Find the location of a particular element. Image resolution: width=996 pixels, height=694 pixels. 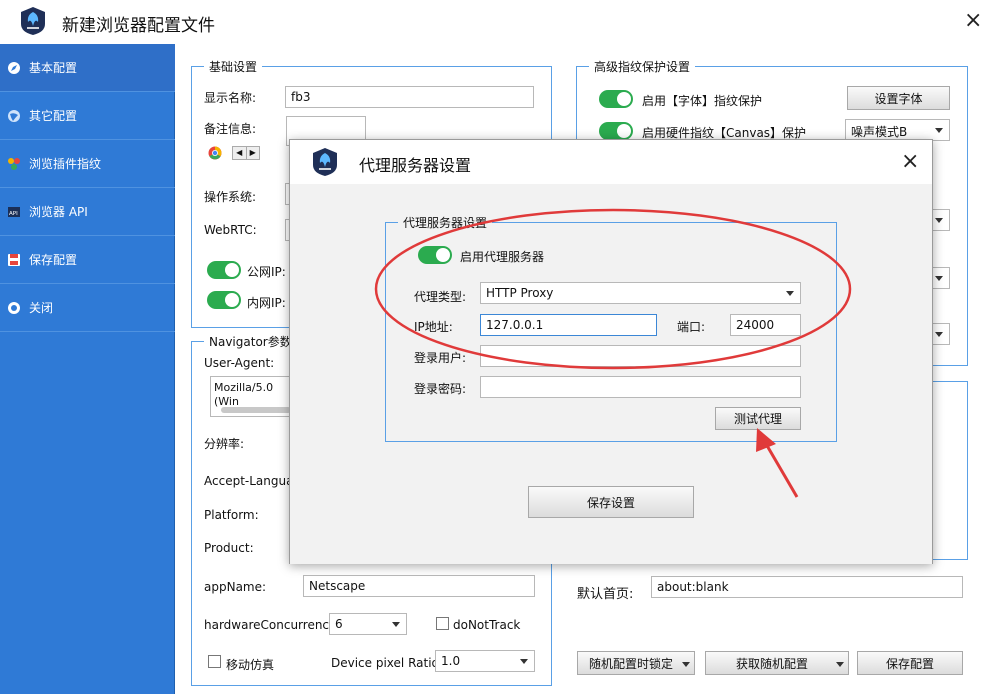

font-protect-toggle is located at coordinates (616, 99).